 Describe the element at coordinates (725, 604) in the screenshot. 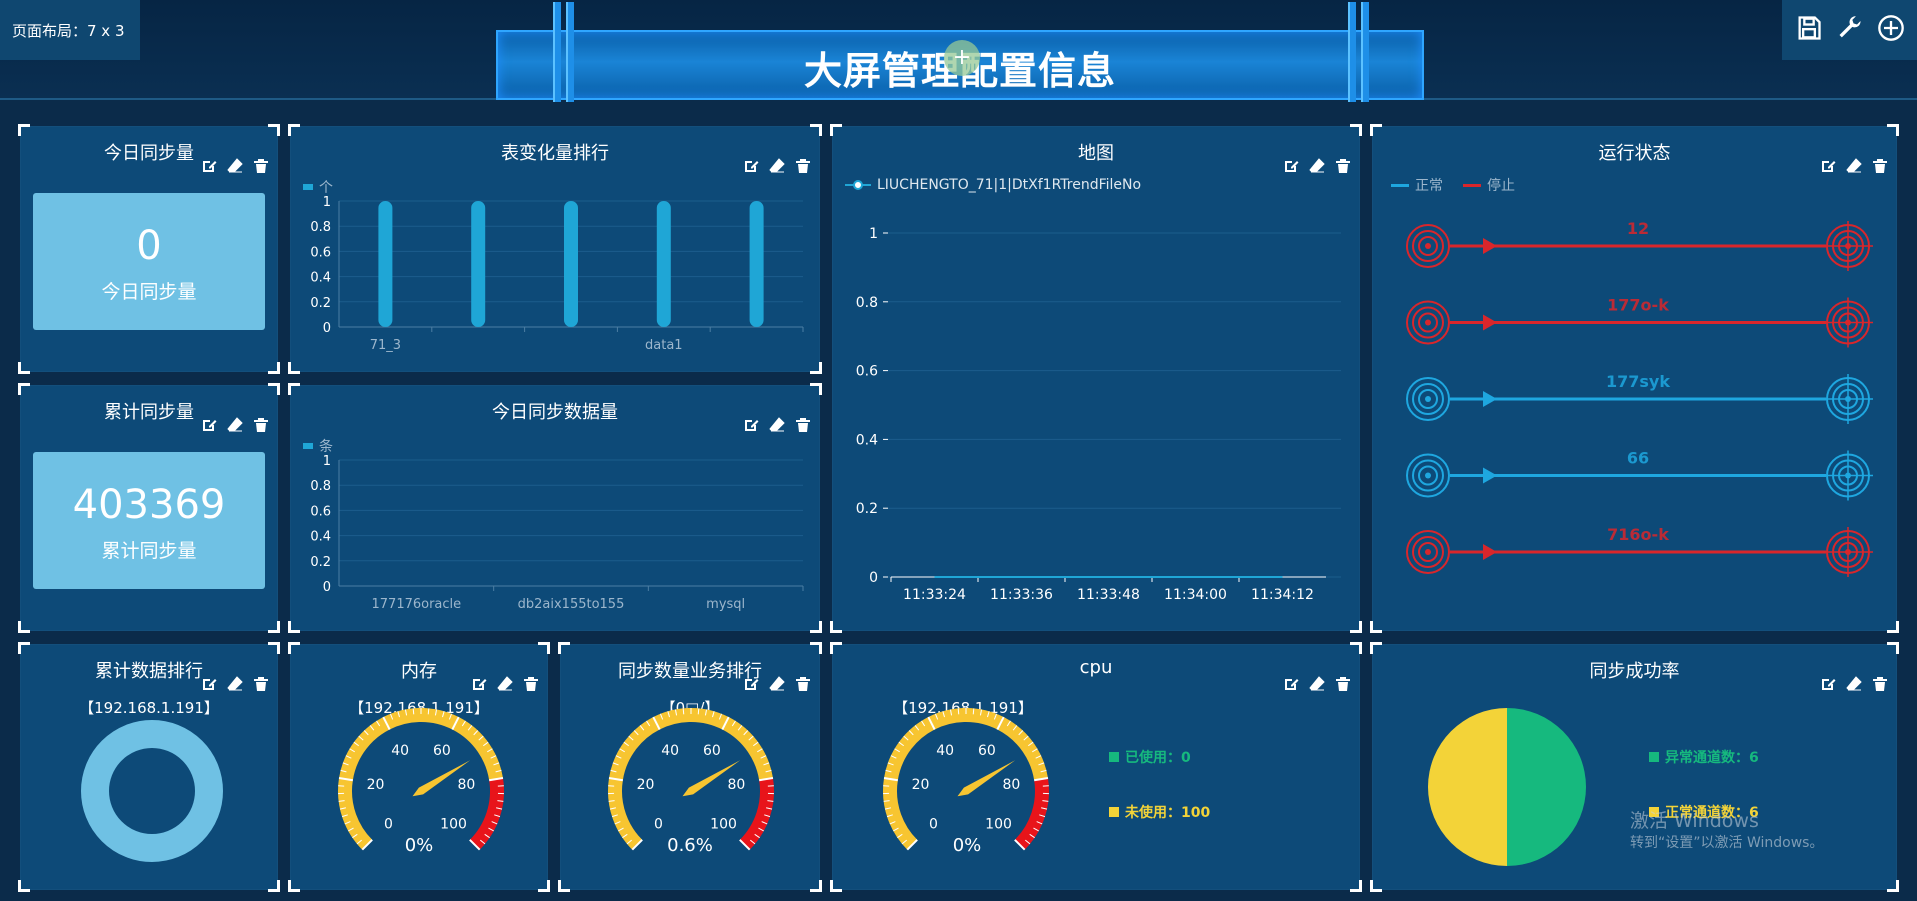

I see `x-tick-label: mysql` at that location.